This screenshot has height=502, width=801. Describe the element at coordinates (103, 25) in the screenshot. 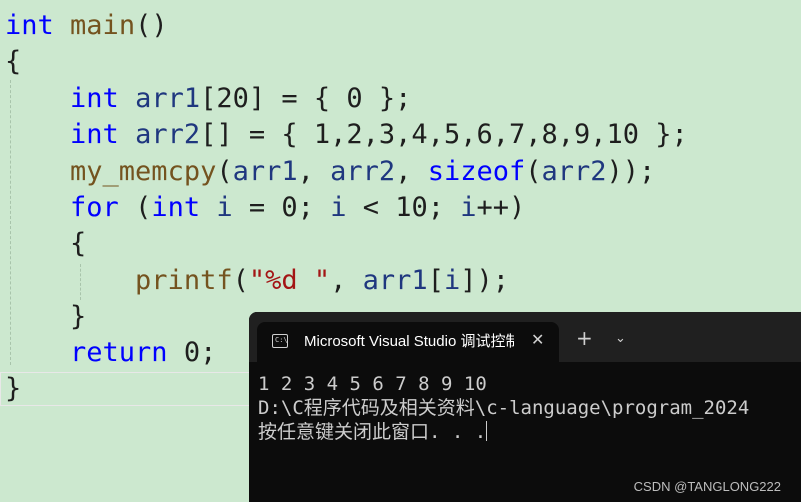

I see `code-token: main` at that location.